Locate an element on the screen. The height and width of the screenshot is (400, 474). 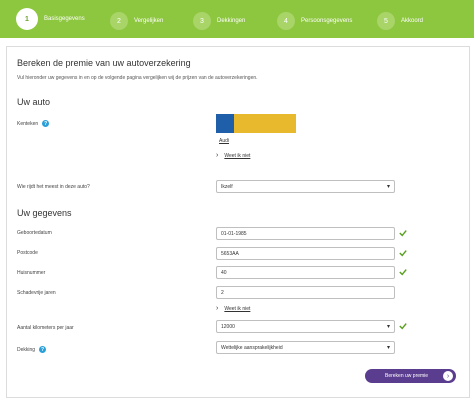
step-akkoord: 5 Akkoord is located at coordinates (400, 21).